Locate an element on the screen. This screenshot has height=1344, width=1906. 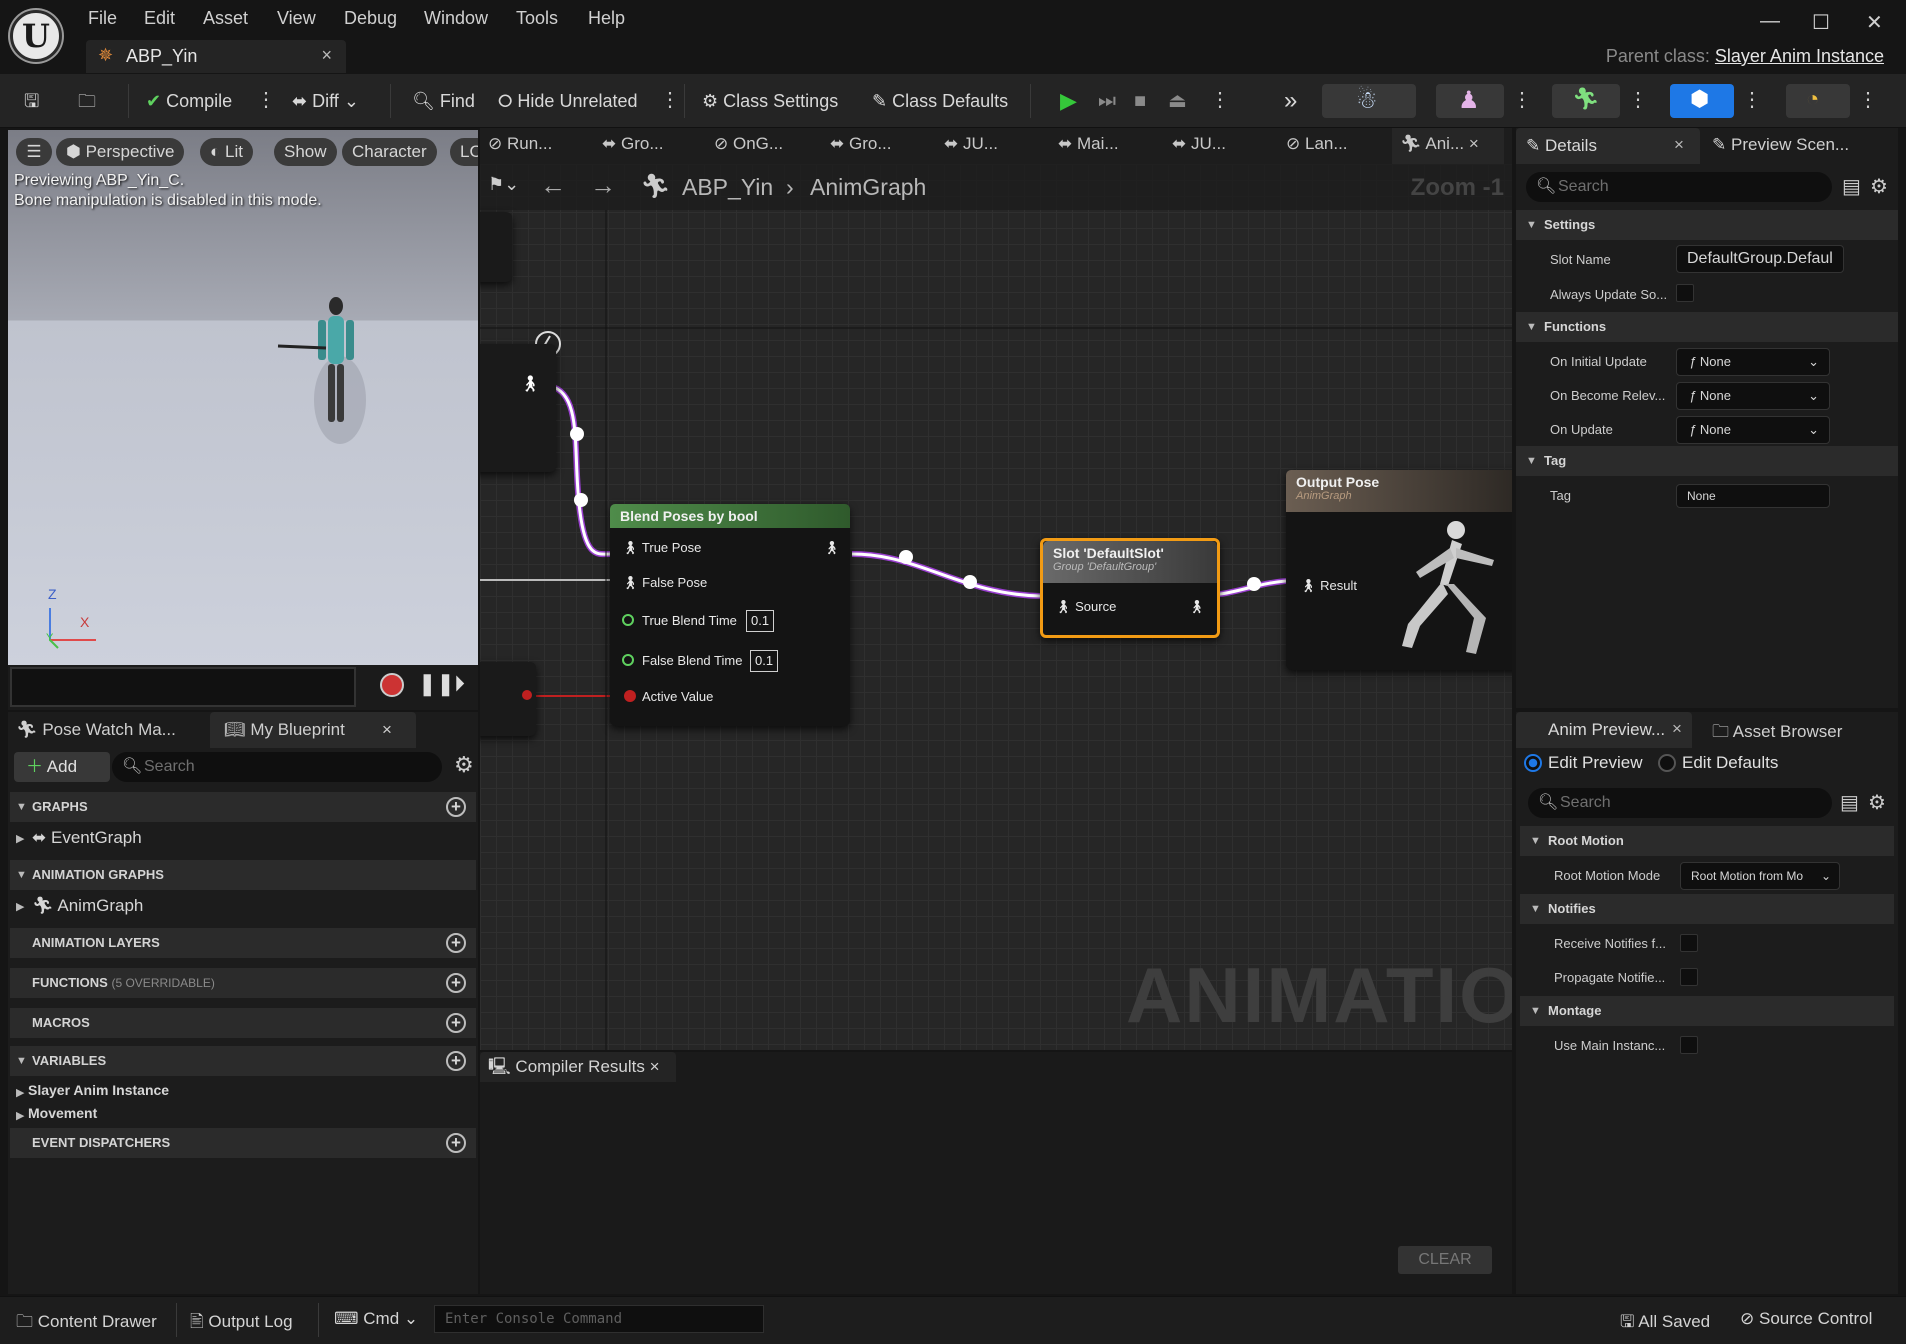
on-update-dropdown: ƒ None ⌄ is located at coordinates (1753, 430).